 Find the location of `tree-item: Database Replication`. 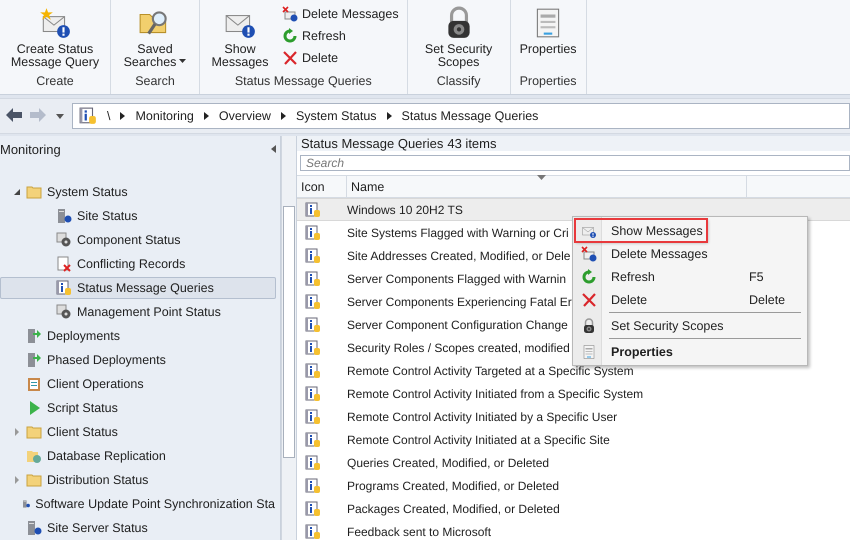

tree-item: Database Replication is located at coordinates (138, 456).